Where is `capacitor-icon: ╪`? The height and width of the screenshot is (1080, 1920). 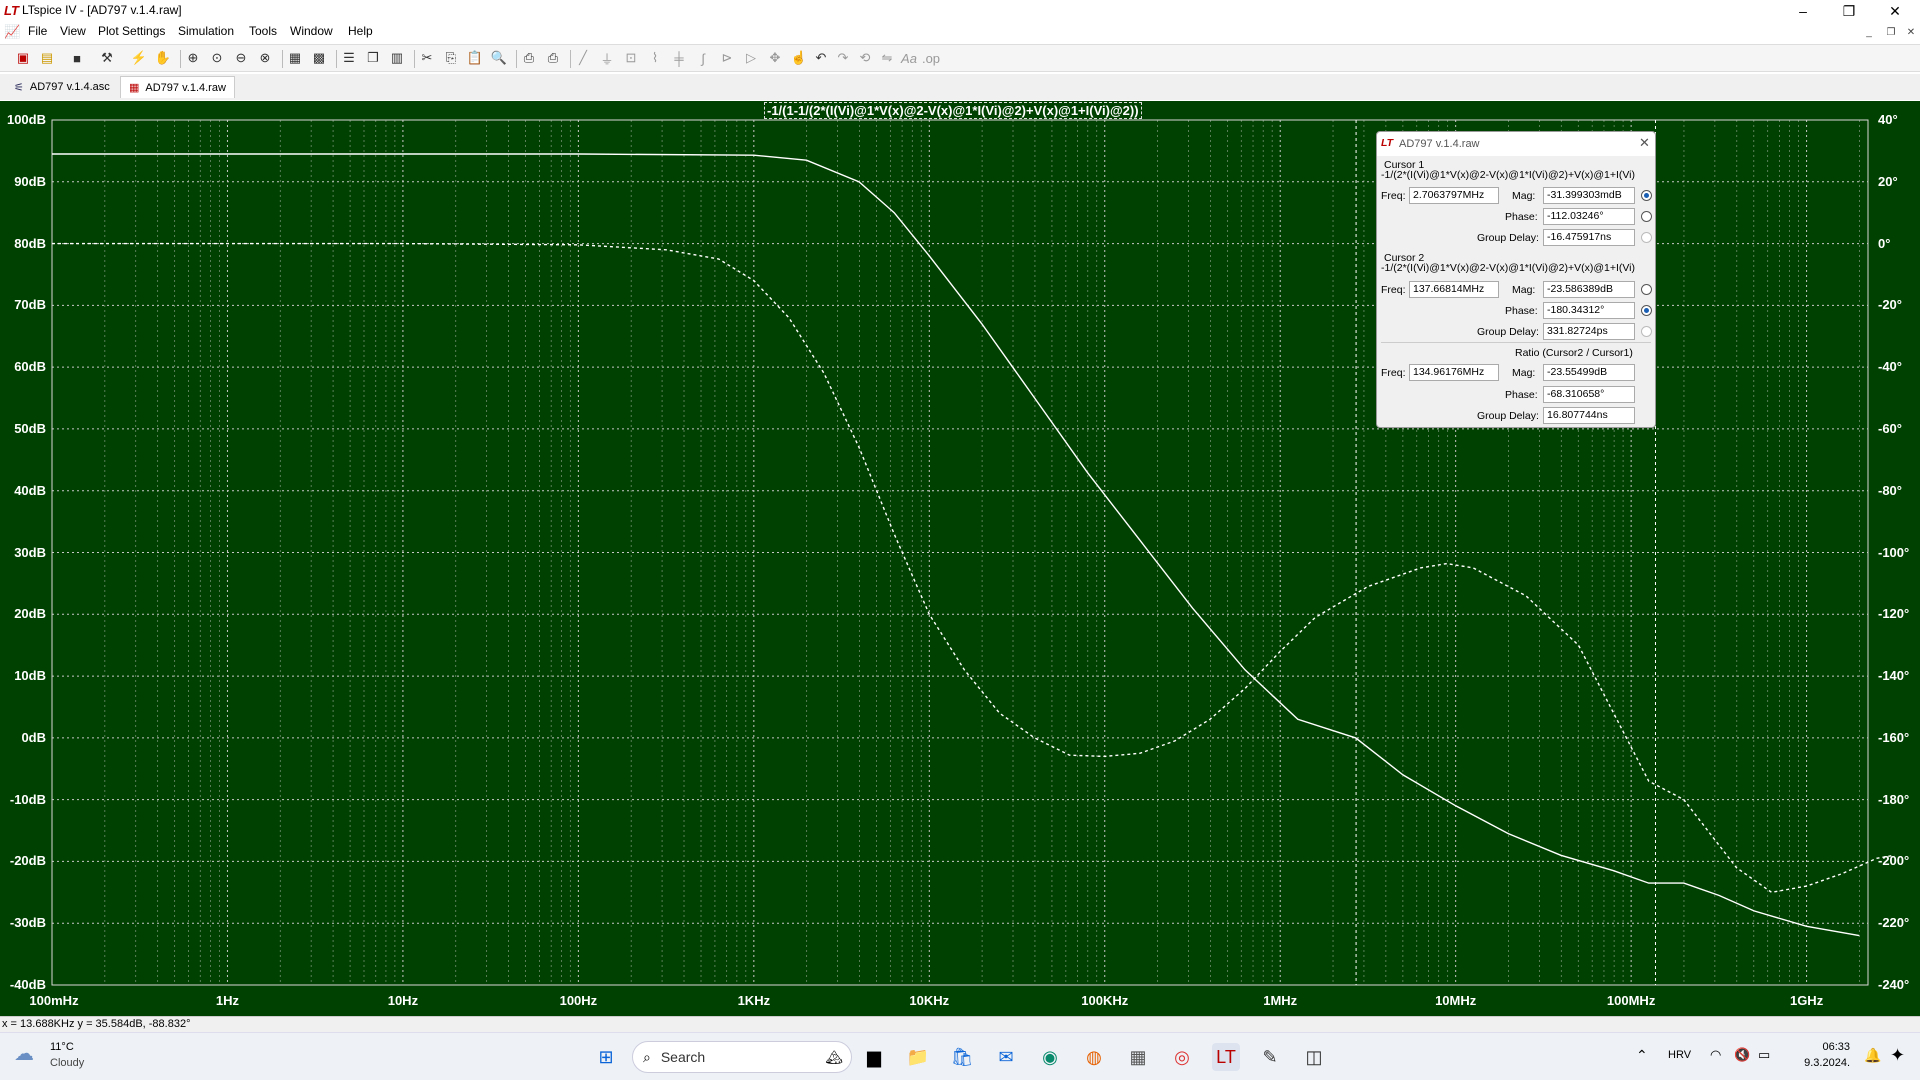
capacitor-icon: ╪ is located at coordinates (679, 58).